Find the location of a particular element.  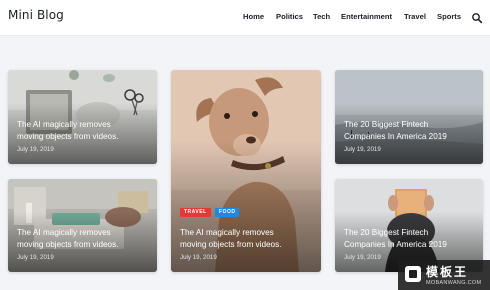

watermark-title: 模板王 is located at coordinates (447, 272).